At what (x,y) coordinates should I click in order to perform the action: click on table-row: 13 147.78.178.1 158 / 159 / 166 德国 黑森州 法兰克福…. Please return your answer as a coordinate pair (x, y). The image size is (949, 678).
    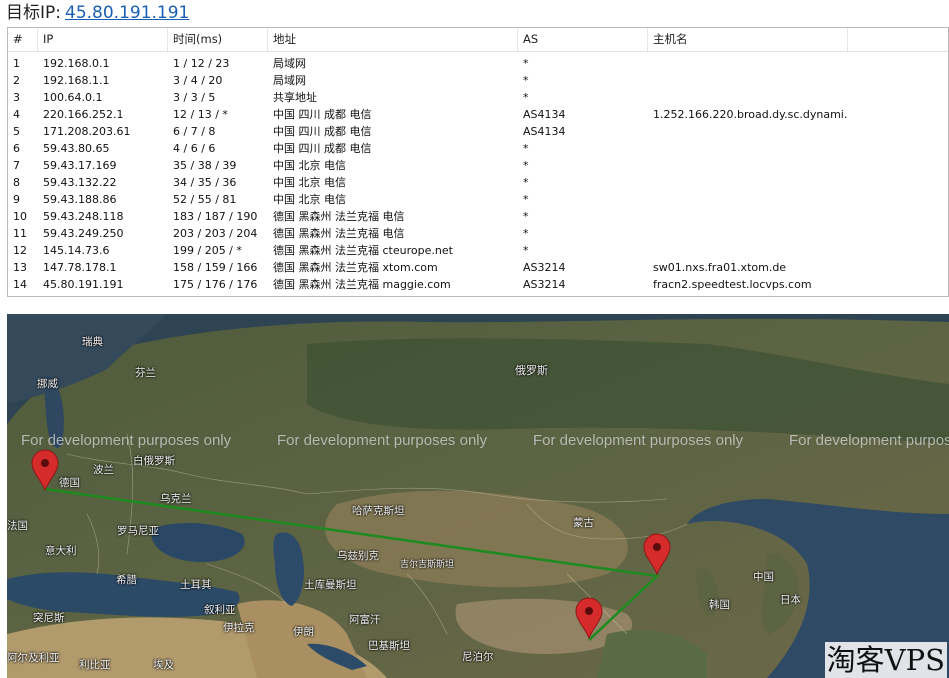
    Looking at the image, I should click on (478, 267).